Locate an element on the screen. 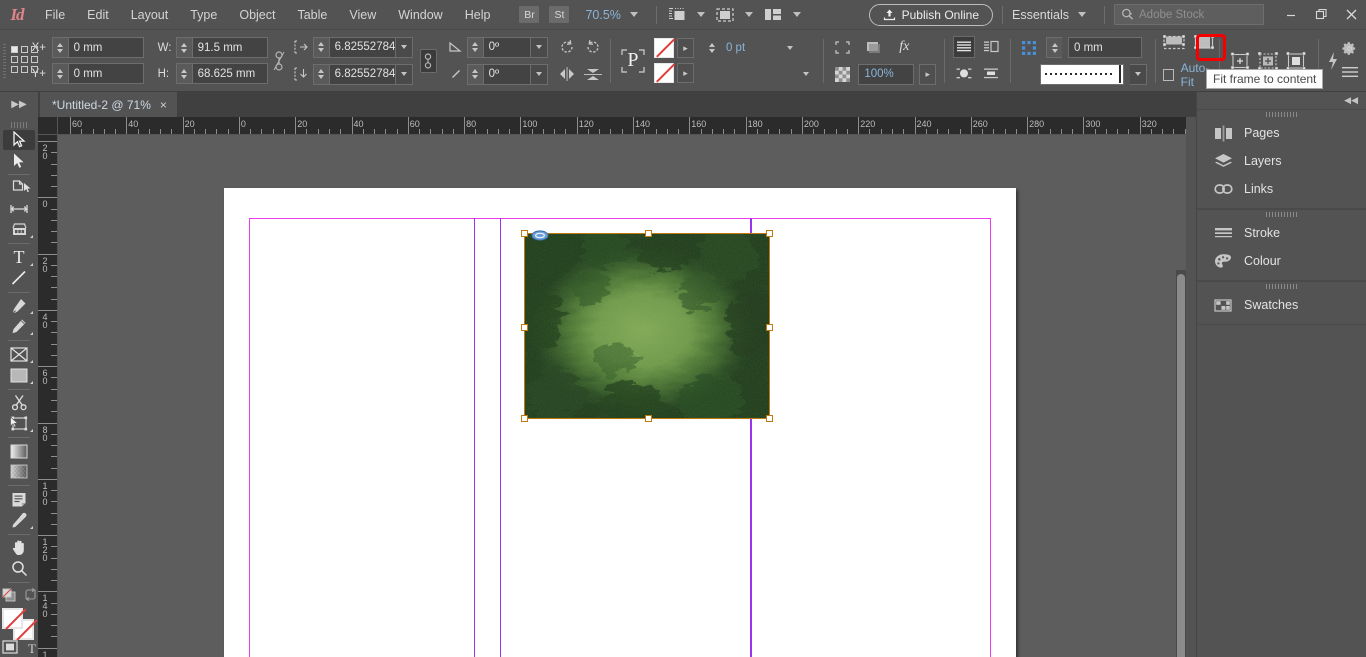 The height and width of the screenshot is (657, 1366). rotate-90-cw-icon is located at coordinates (567, 47).